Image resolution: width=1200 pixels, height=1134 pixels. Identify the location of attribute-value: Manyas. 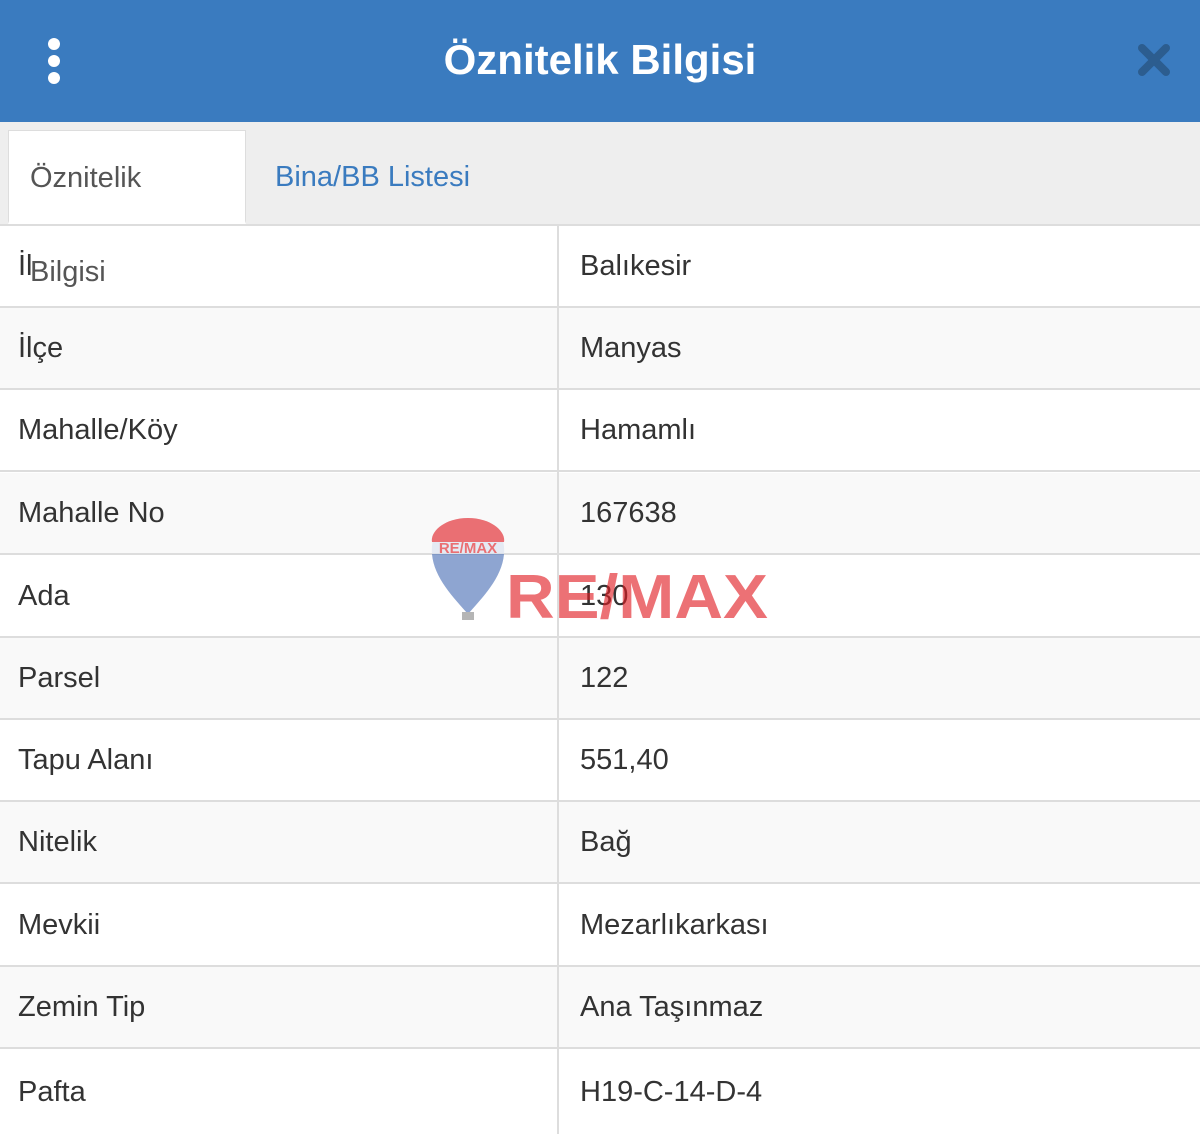
(631, 348).